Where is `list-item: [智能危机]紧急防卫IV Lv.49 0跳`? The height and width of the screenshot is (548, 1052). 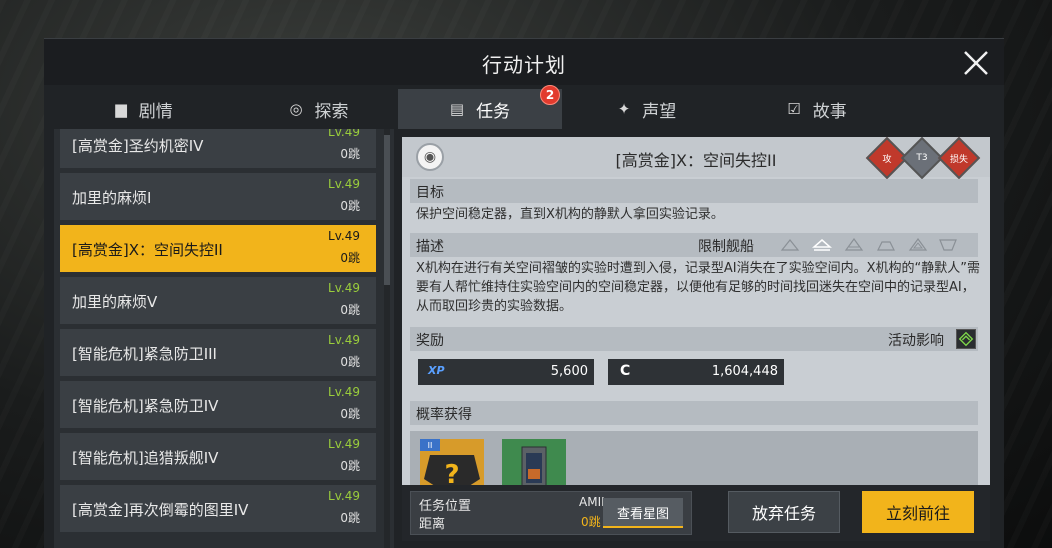
list-item: [智能危机]紧急防卫IV Lv.49 0跳 is located at coordinates (218, 404).